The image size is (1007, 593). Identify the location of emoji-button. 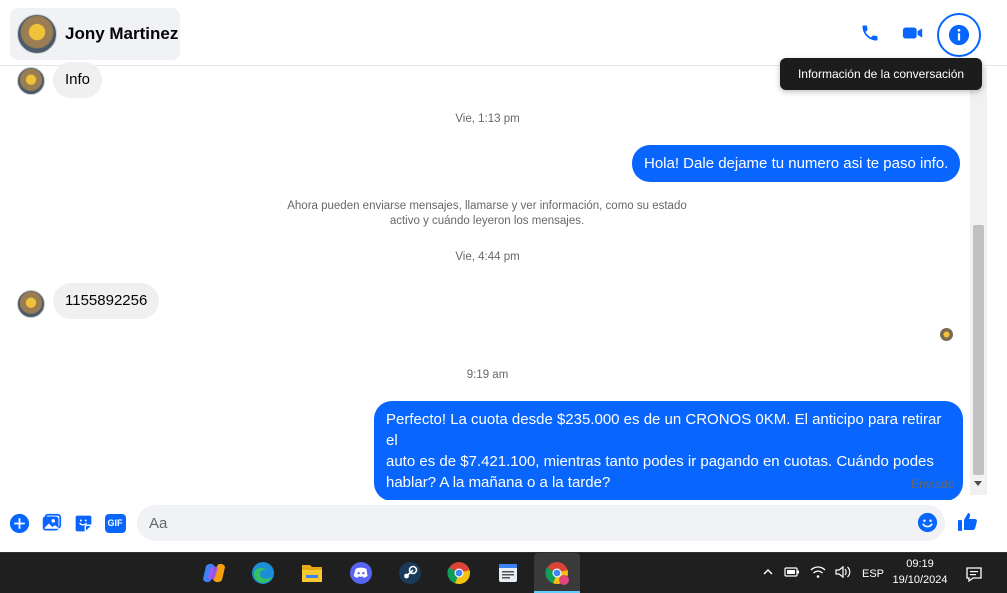
(927, 525).